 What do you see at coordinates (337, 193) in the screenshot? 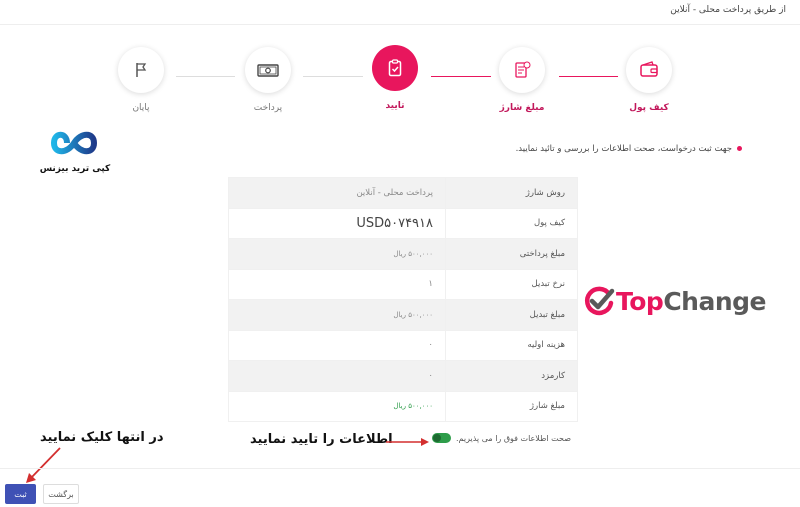
I see `detail-value: پرداخت محلی - آنلاین` at bounding box center [337, 193].